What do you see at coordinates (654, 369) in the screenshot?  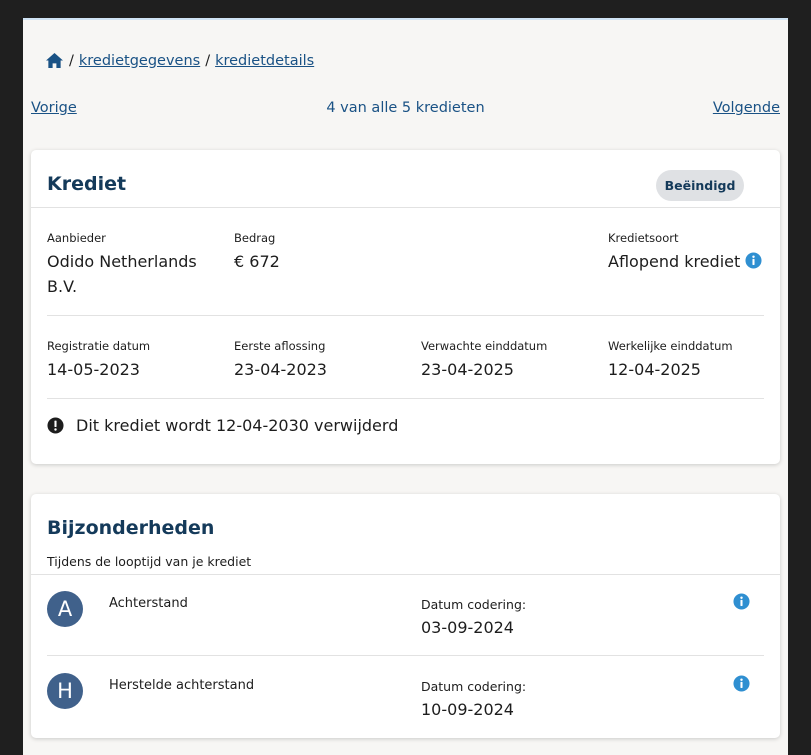 I see `actual-end-value: 12-04-2025` at bounding box center [654, 369].